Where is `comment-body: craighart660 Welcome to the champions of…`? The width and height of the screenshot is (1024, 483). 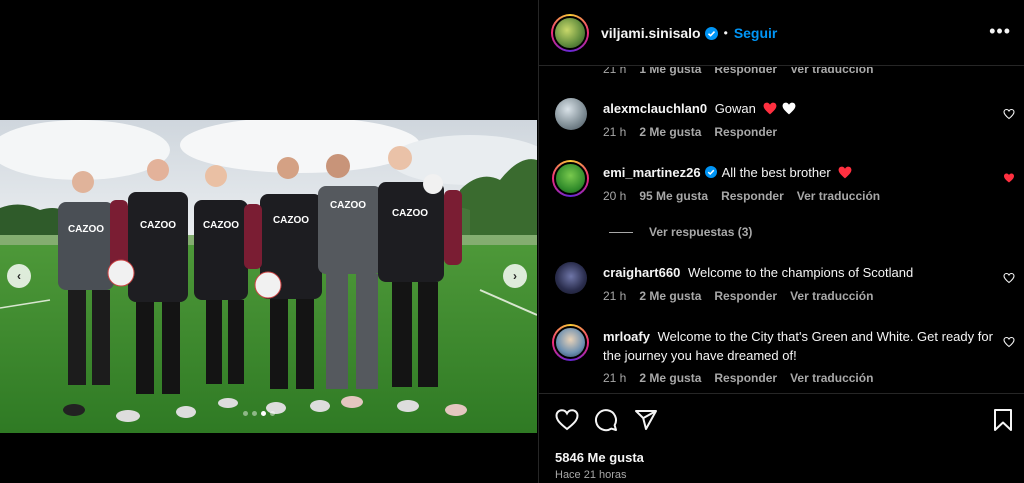
comment-body: craighart660 Welcome to the champions of… is located at coordinates (798, 272).